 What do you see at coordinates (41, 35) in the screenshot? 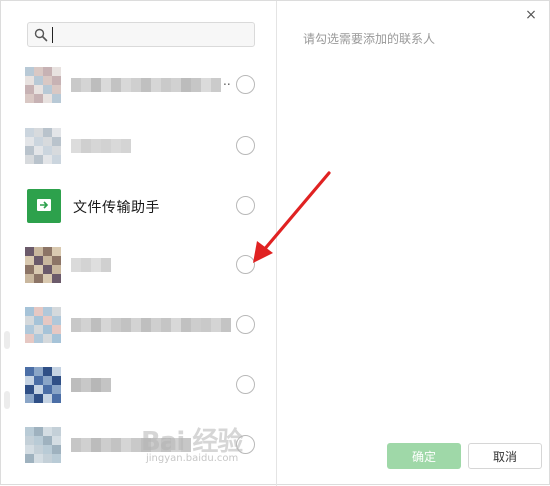
I see `search-icon` at bounding box center [41, 35].